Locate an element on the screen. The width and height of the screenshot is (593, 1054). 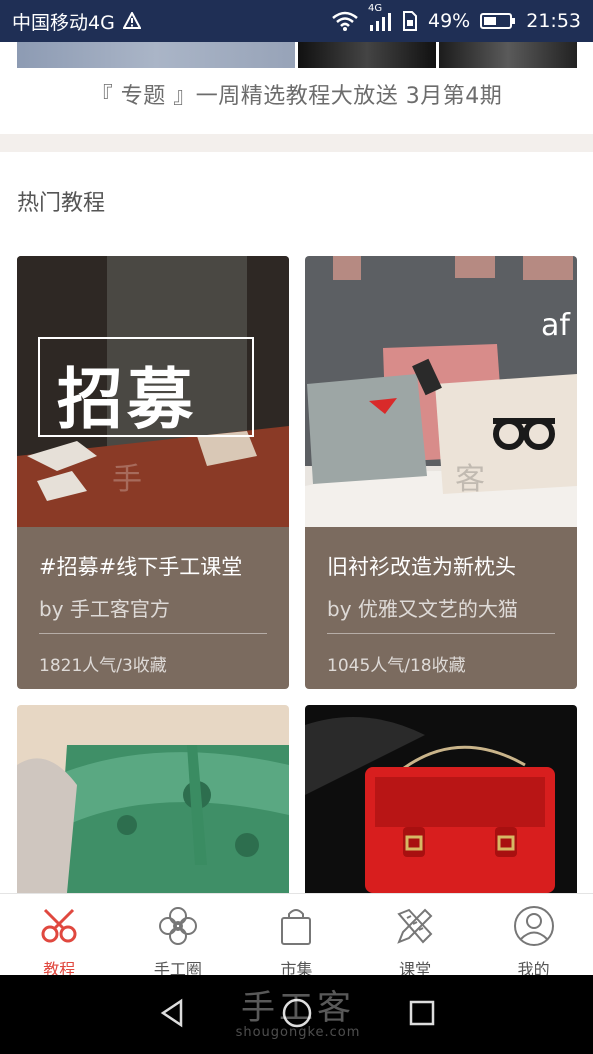
scissors-icon is located at coordinates (59, 928).